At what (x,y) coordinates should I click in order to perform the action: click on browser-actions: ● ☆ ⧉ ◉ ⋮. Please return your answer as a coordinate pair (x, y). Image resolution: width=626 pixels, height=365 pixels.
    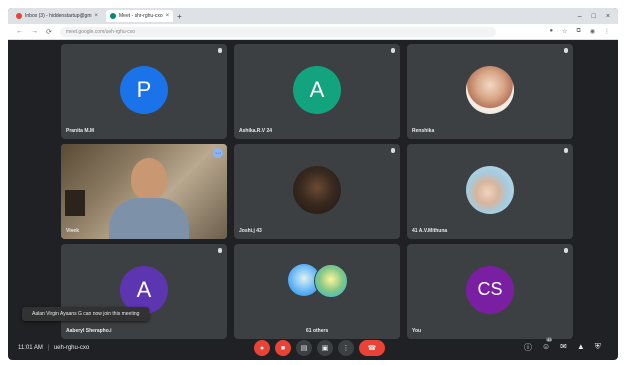
    Looking at the image, I should click on (579, 31).